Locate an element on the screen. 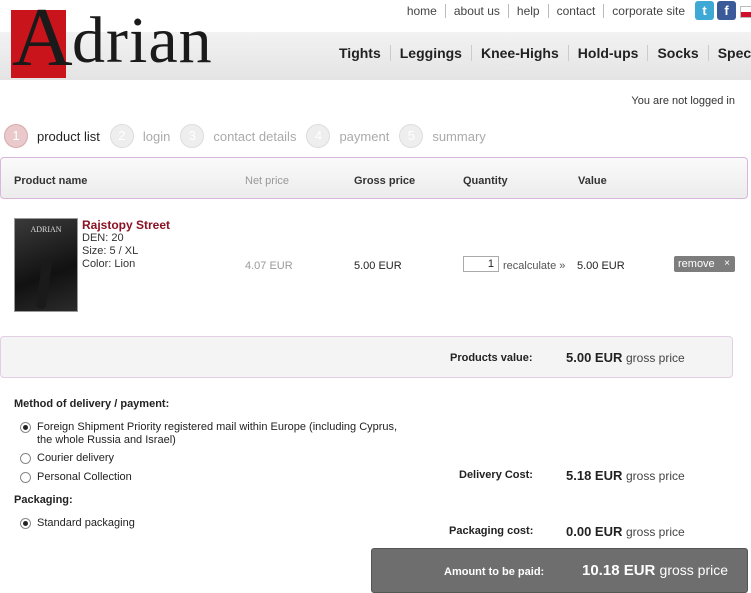 The image size is (751, 593). facebook-icon: f is located at coordinates (726, 10).